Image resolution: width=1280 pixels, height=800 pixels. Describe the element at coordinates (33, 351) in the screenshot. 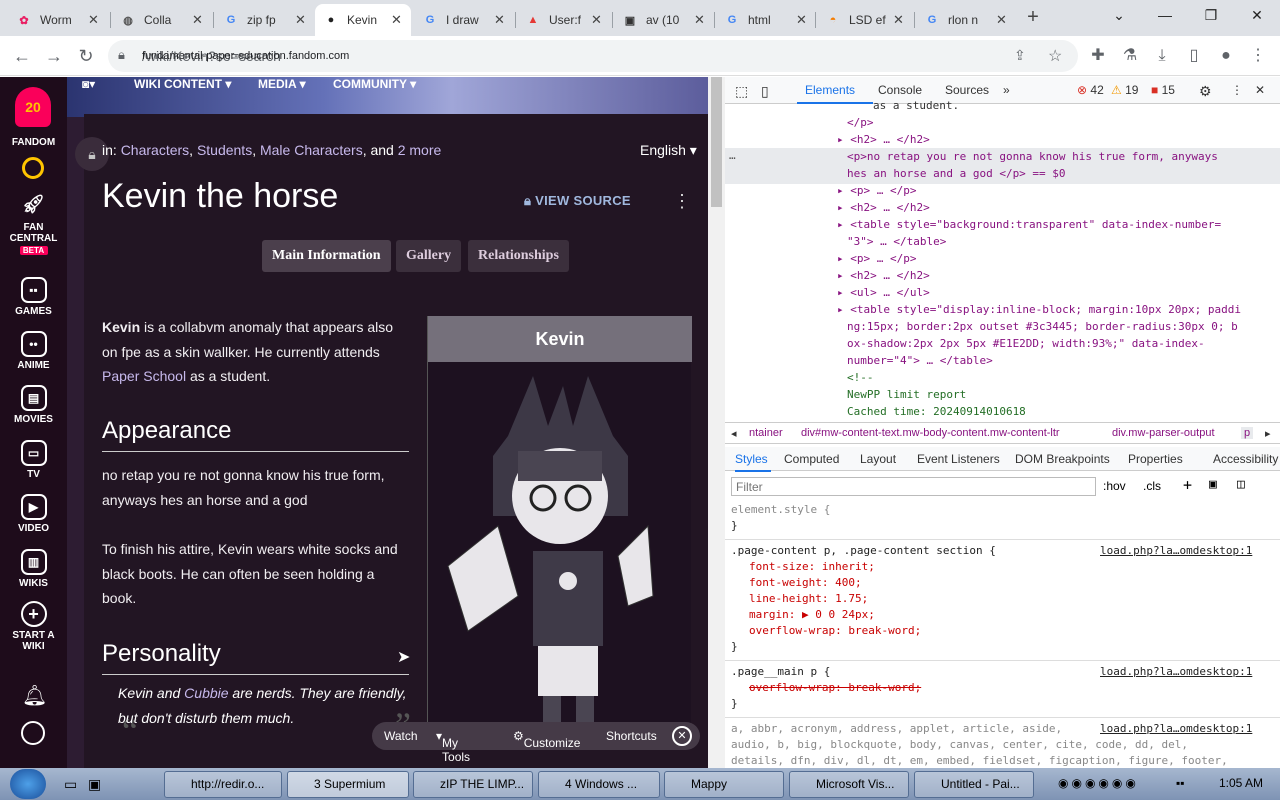

I see `anime-link: •• ANIME` at that location.